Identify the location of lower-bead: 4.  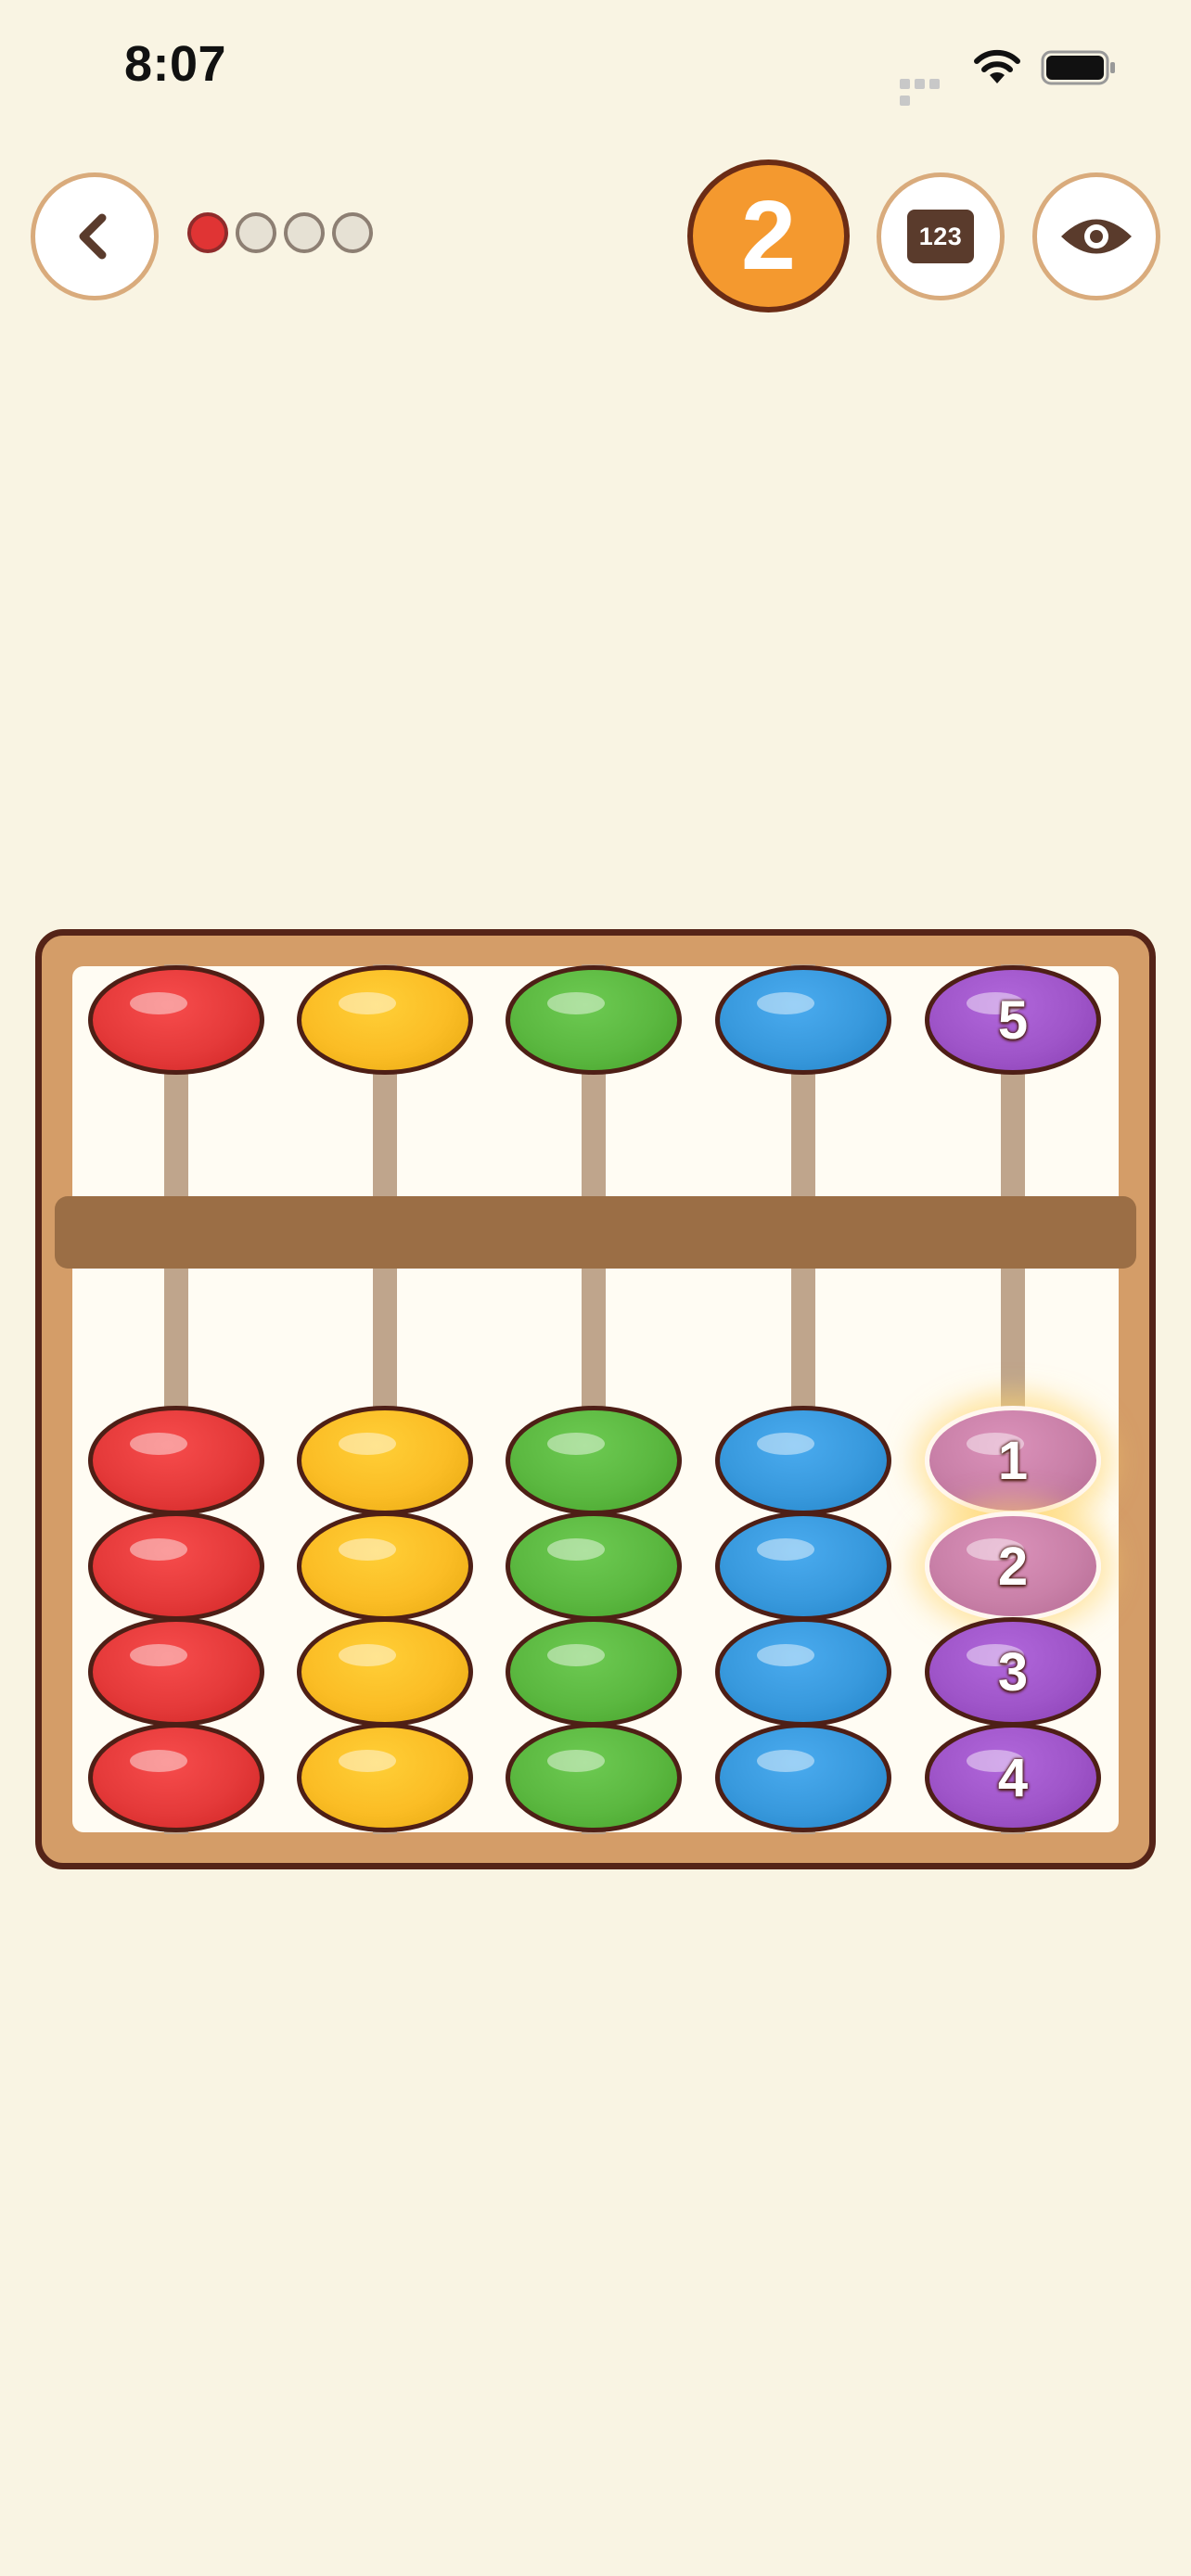
(1013, 1778).